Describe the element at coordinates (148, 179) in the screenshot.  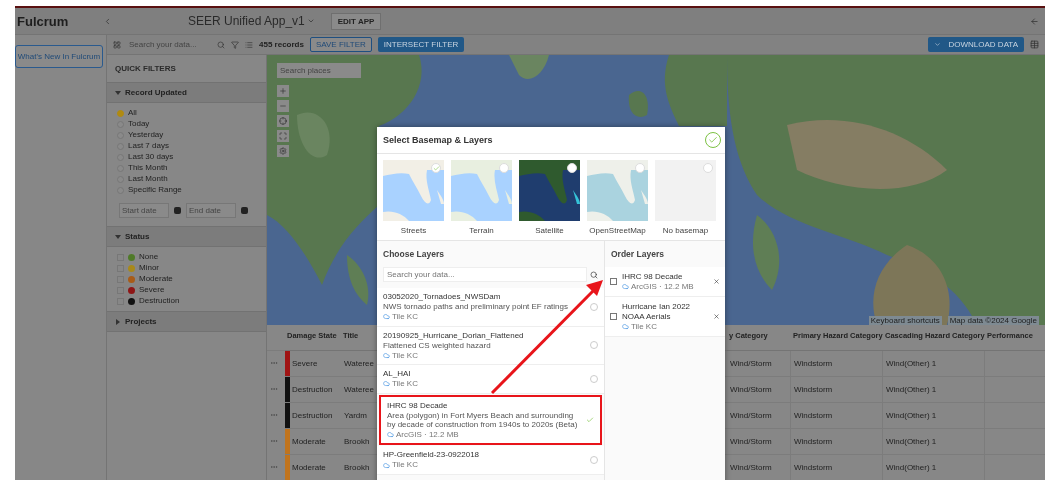
I see `option-label: Last Month` at that location.